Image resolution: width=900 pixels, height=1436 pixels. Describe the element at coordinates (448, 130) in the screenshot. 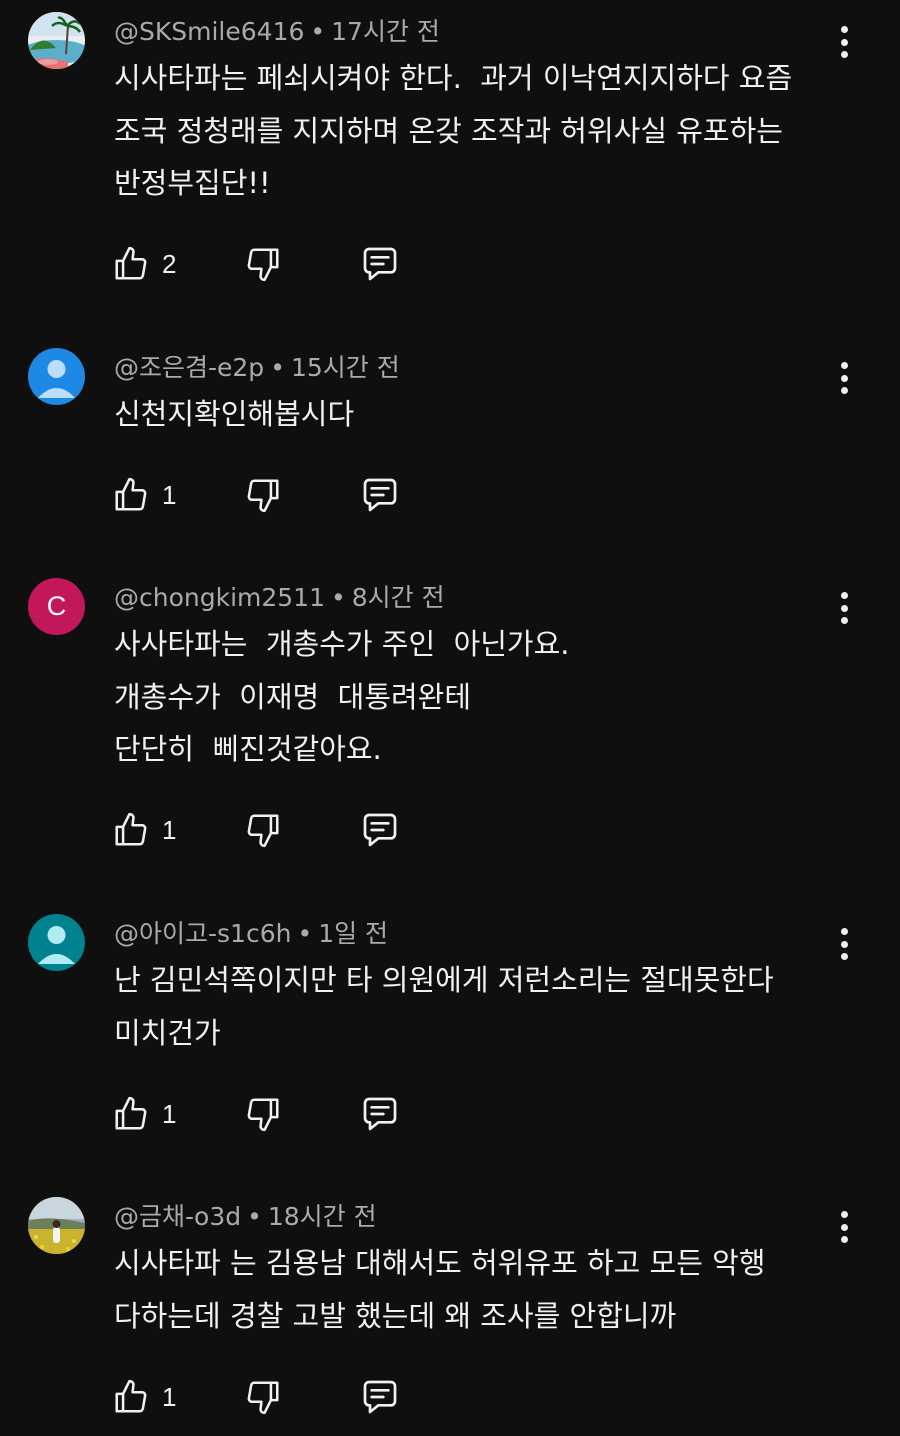

I see `comment-line: 조국 정청래를 지지하며 온갖 조작과 허위사실 유포하는` at that location.